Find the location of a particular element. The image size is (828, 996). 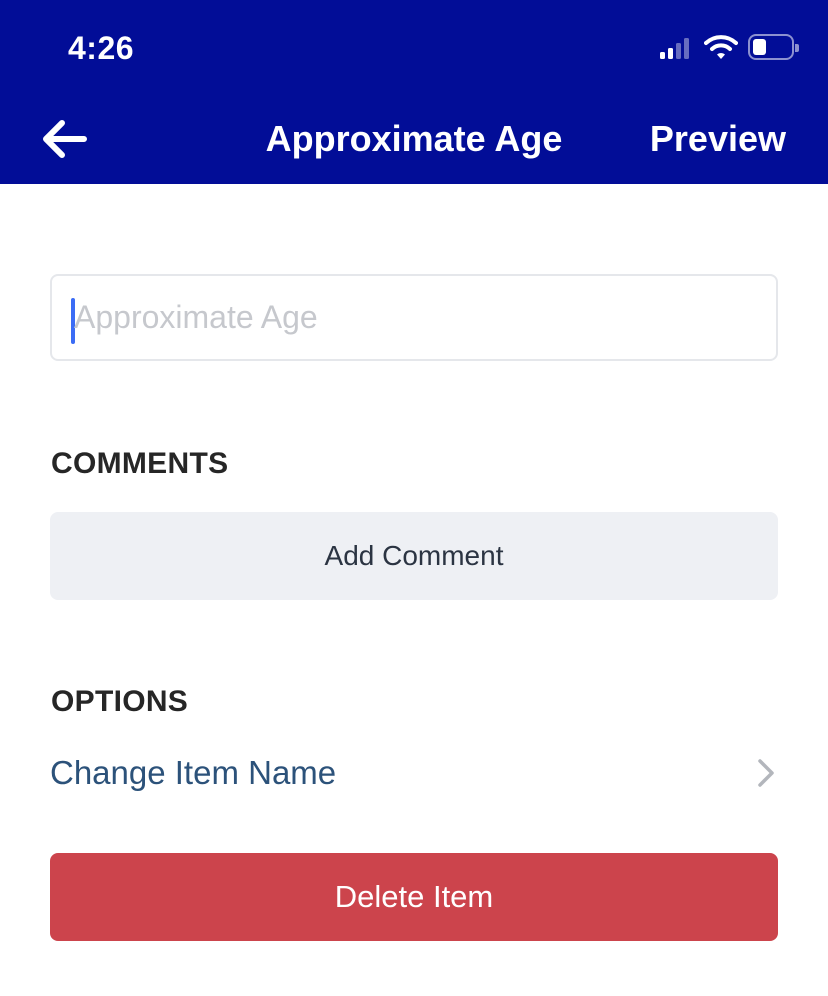

delete-item-button: Delete Item is located at coordinates (414, 897).